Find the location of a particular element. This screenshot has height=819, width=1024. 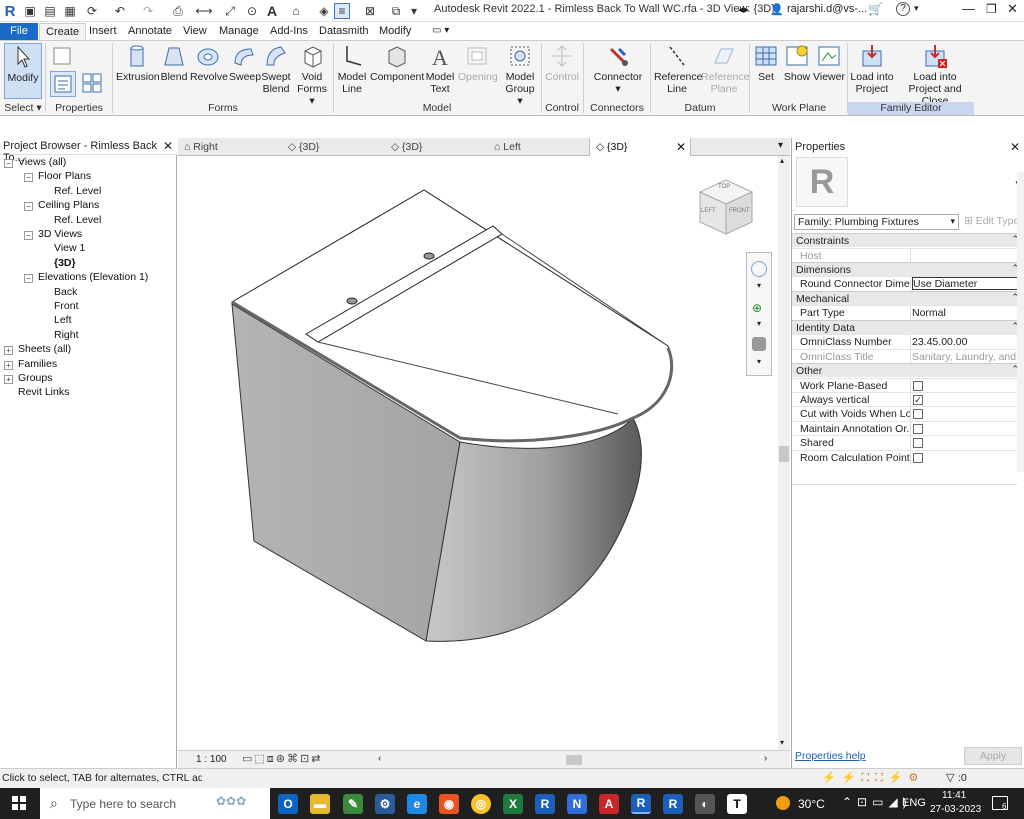

typora-icon: T is located at coordinates (737, 804).